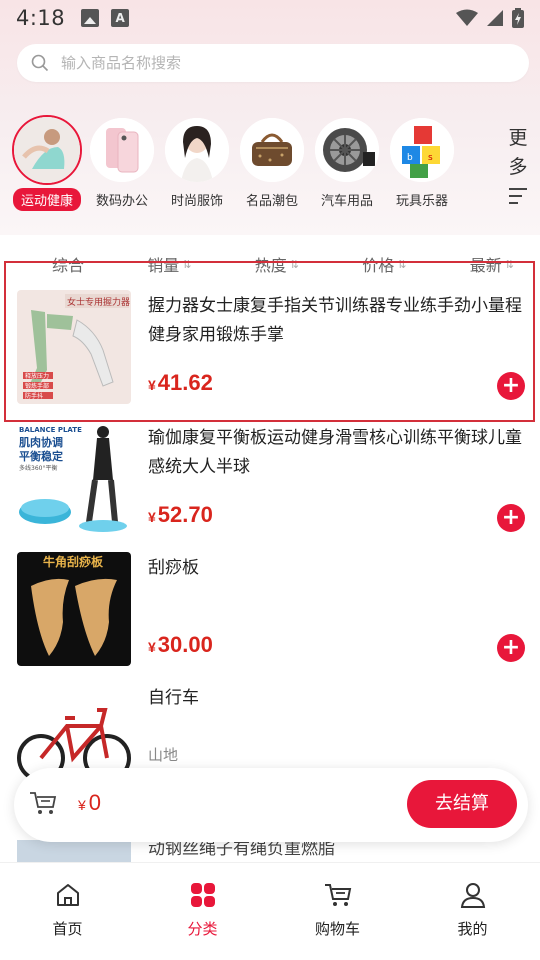  Describe the element at coordinates (410, 158) in the screenshot. I see `svg-text: b` at that location.